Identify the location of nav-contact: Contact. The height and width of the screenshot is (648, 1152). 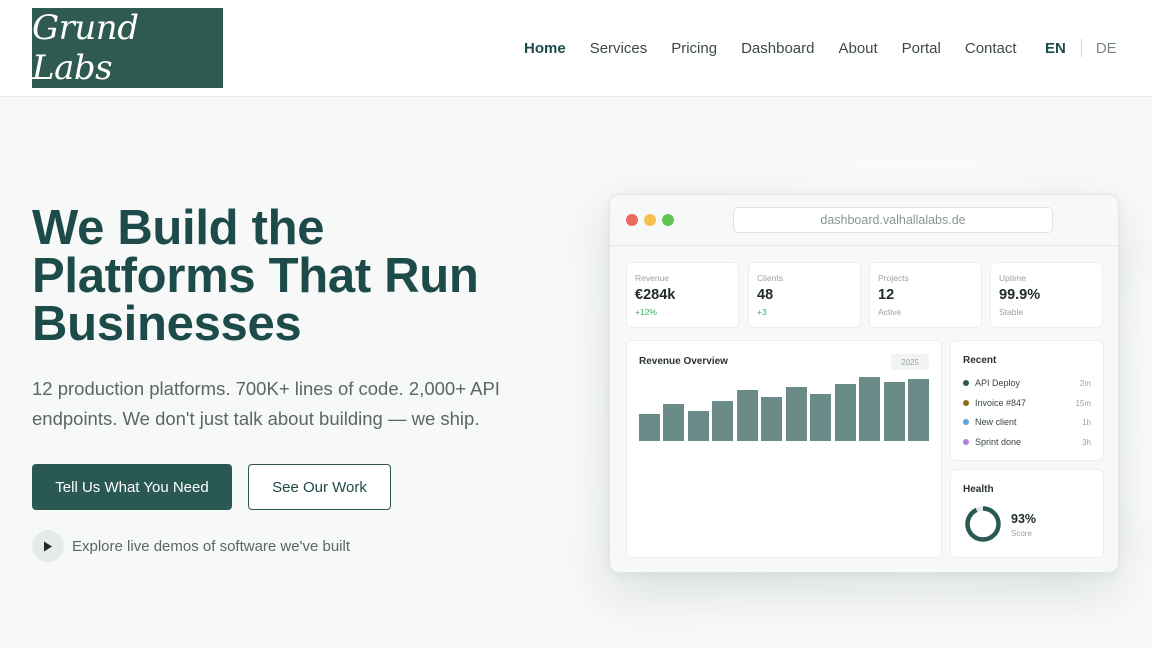
(991, 48).